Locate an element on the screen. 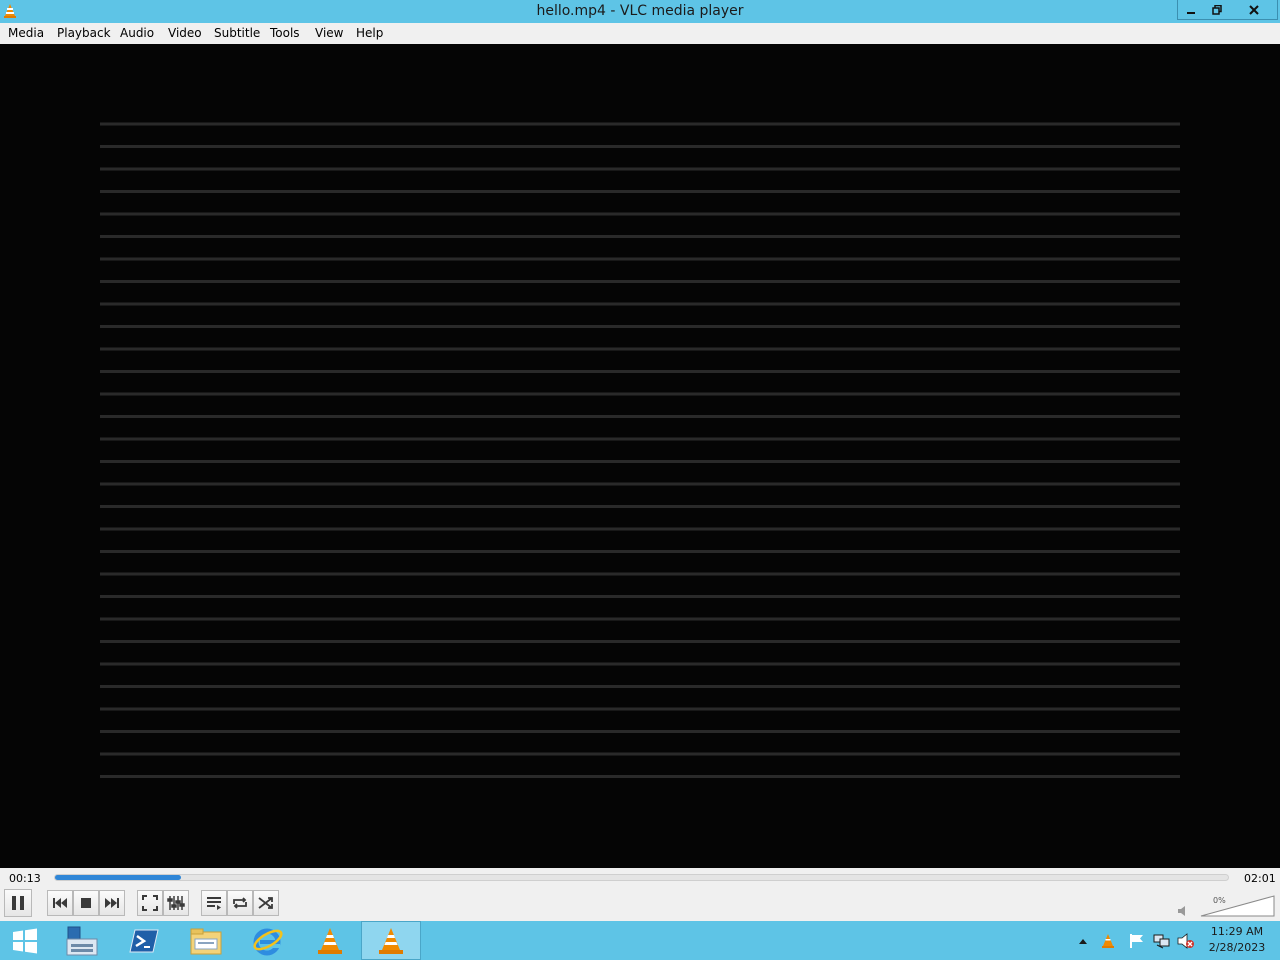  menu-help: Help is located at coordinates (369, 33).